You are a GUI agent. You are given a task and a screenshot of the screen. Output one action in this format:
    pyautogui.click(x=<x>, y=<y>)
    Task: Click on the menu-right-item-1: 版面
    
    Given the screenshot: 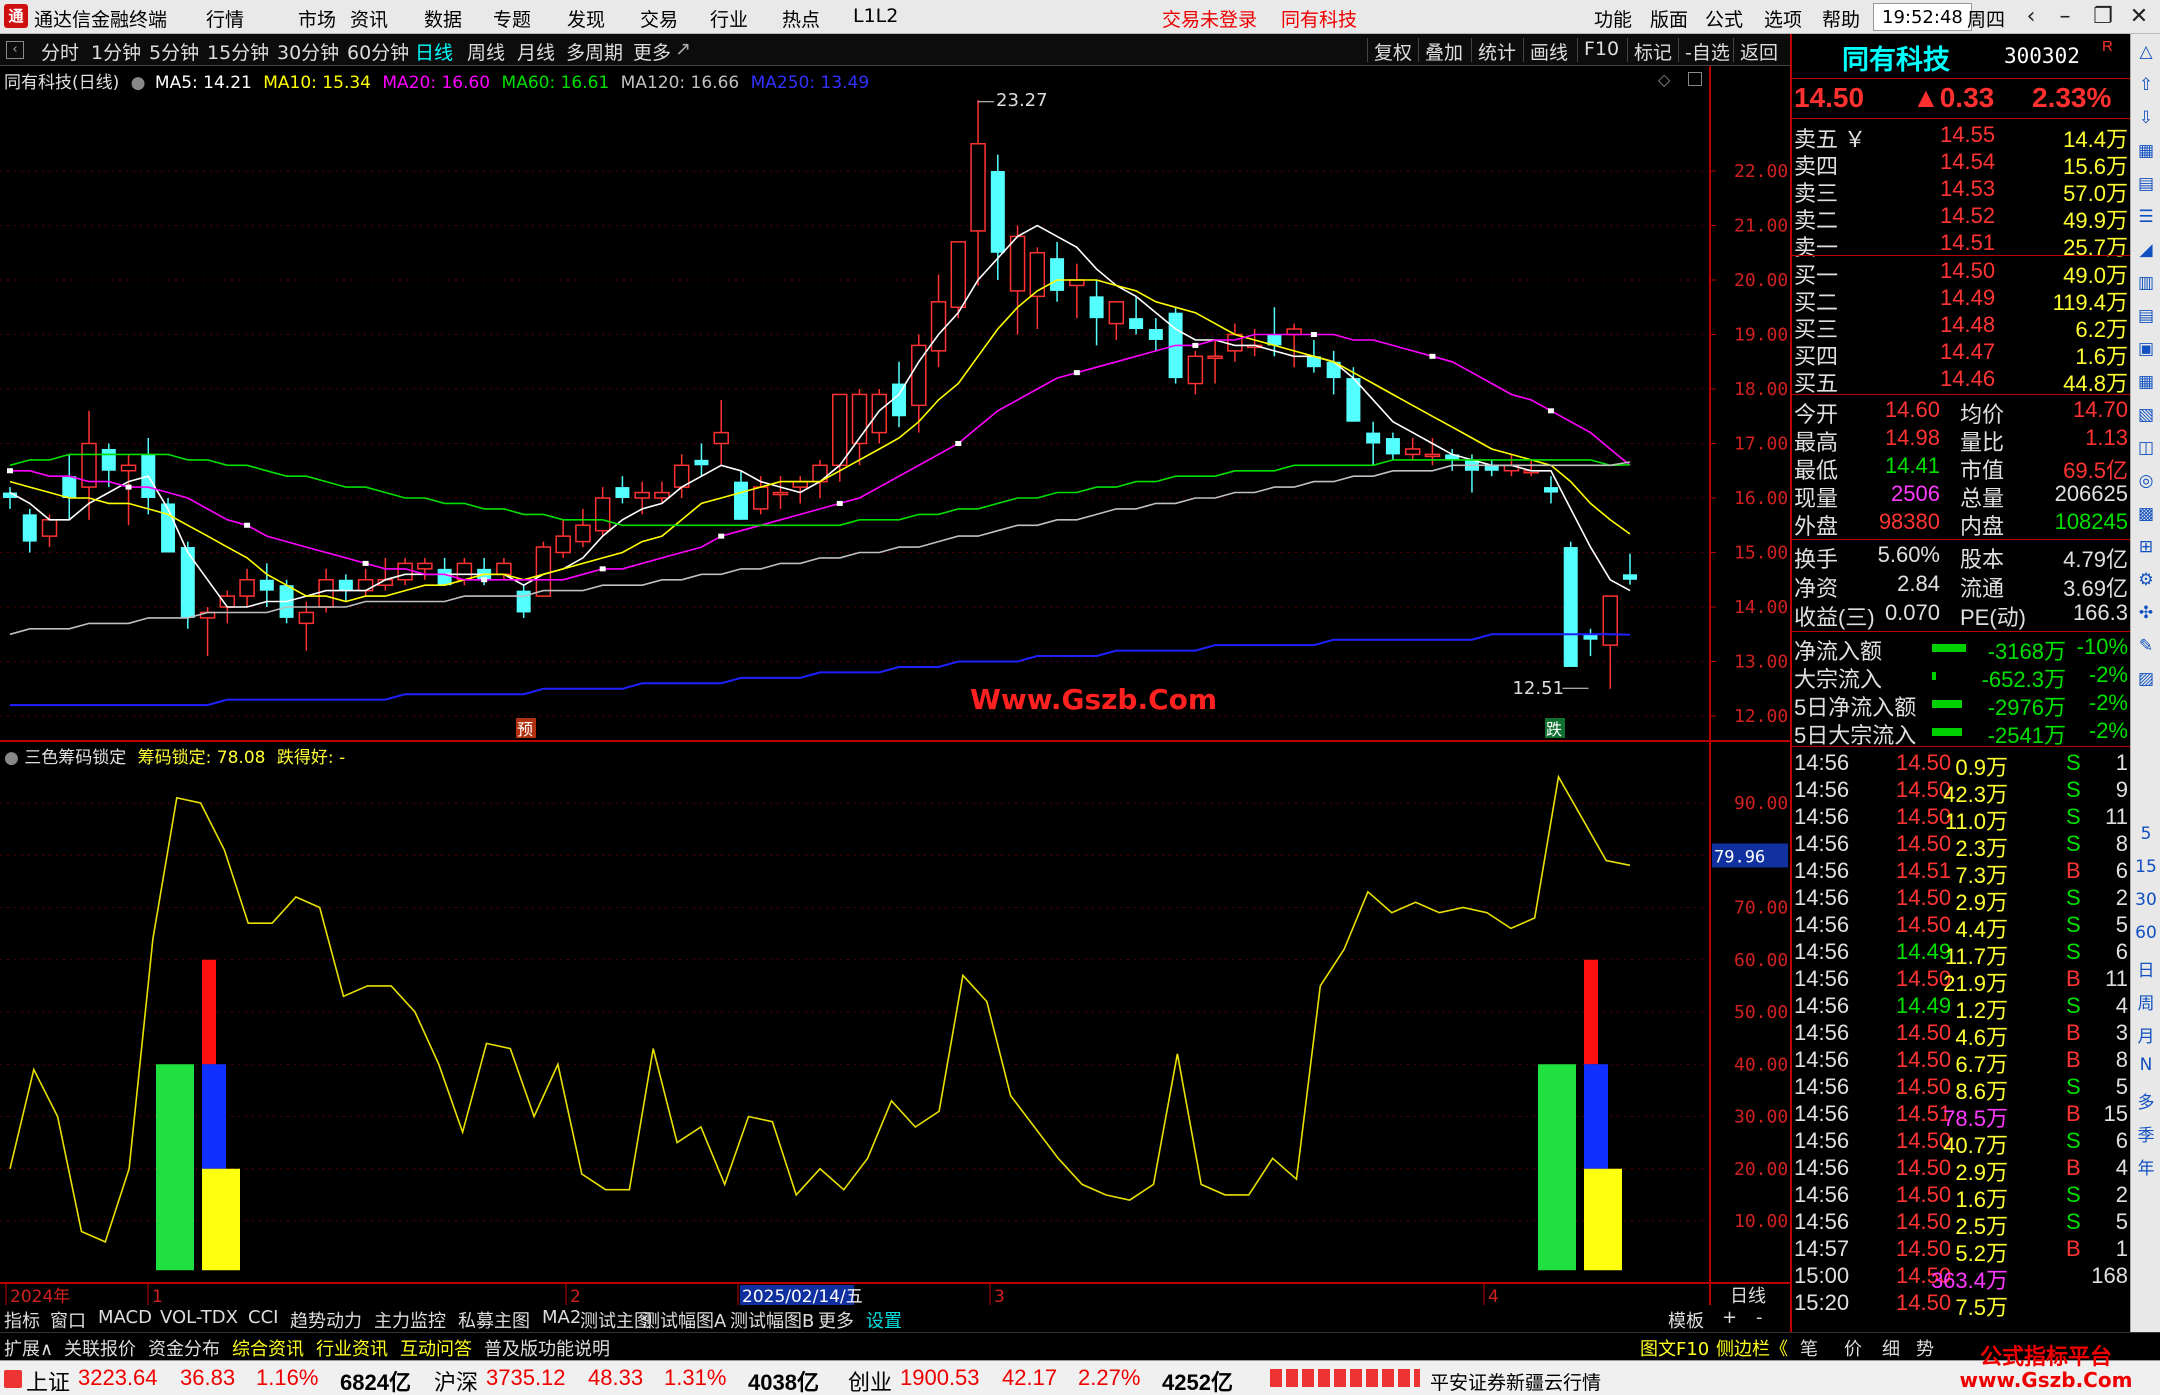 What is the action you would take?
    pyautogui.click(x=1669, y=18)
    